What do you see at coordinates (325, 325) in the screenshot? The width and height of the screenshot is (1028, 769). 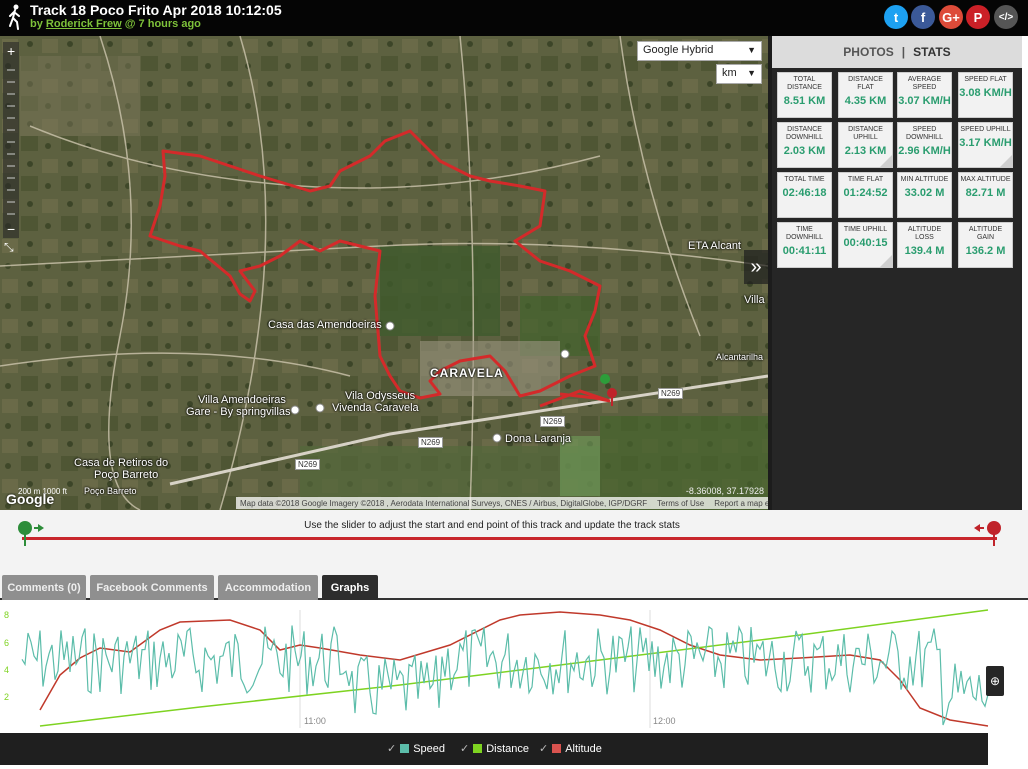 I see `map-label: Casa das Amendoeiras` at bounding box center [325, 325].